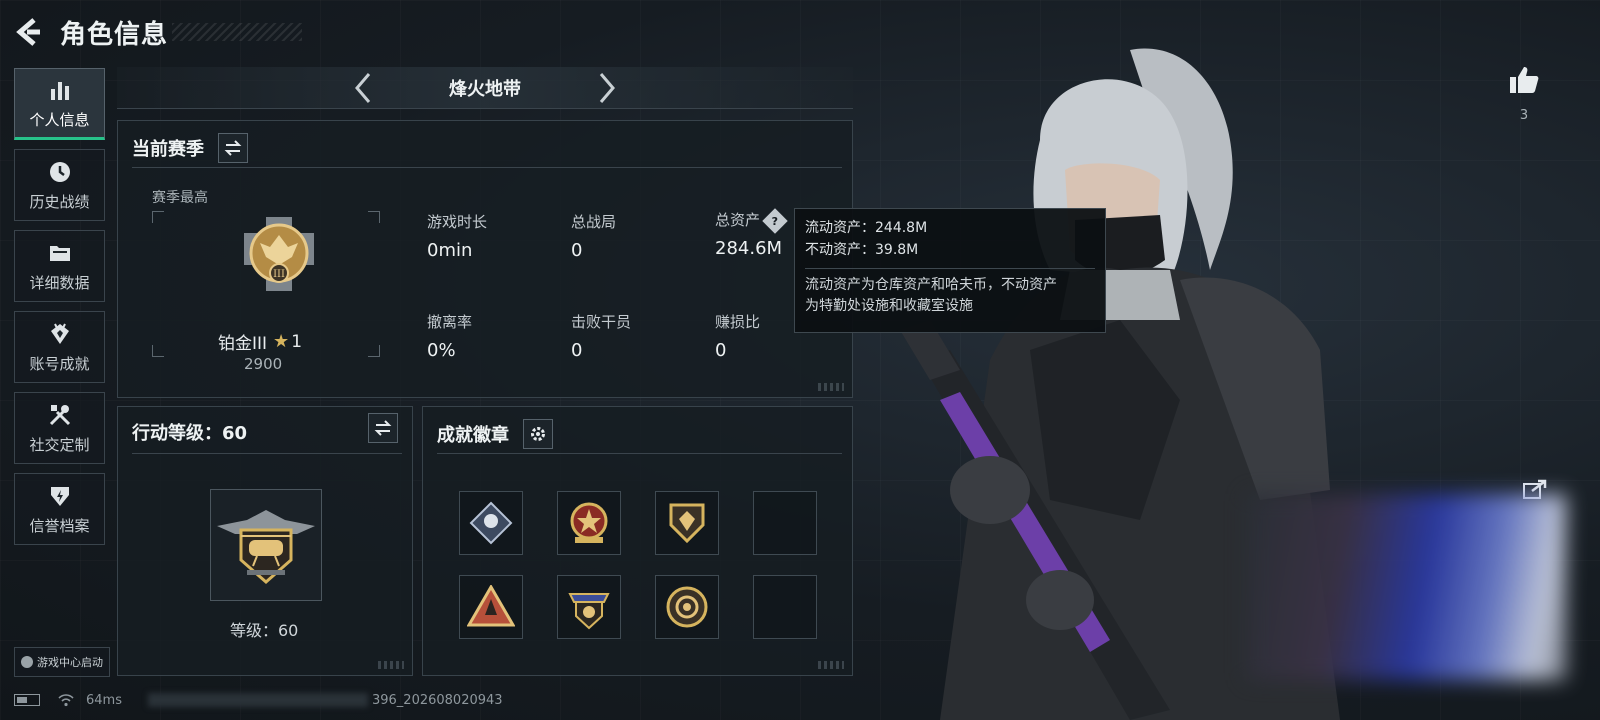 The height and width of the screenshot is (720, 1600). I want to click on level-title: 行动等级：60, so click(190, 433).